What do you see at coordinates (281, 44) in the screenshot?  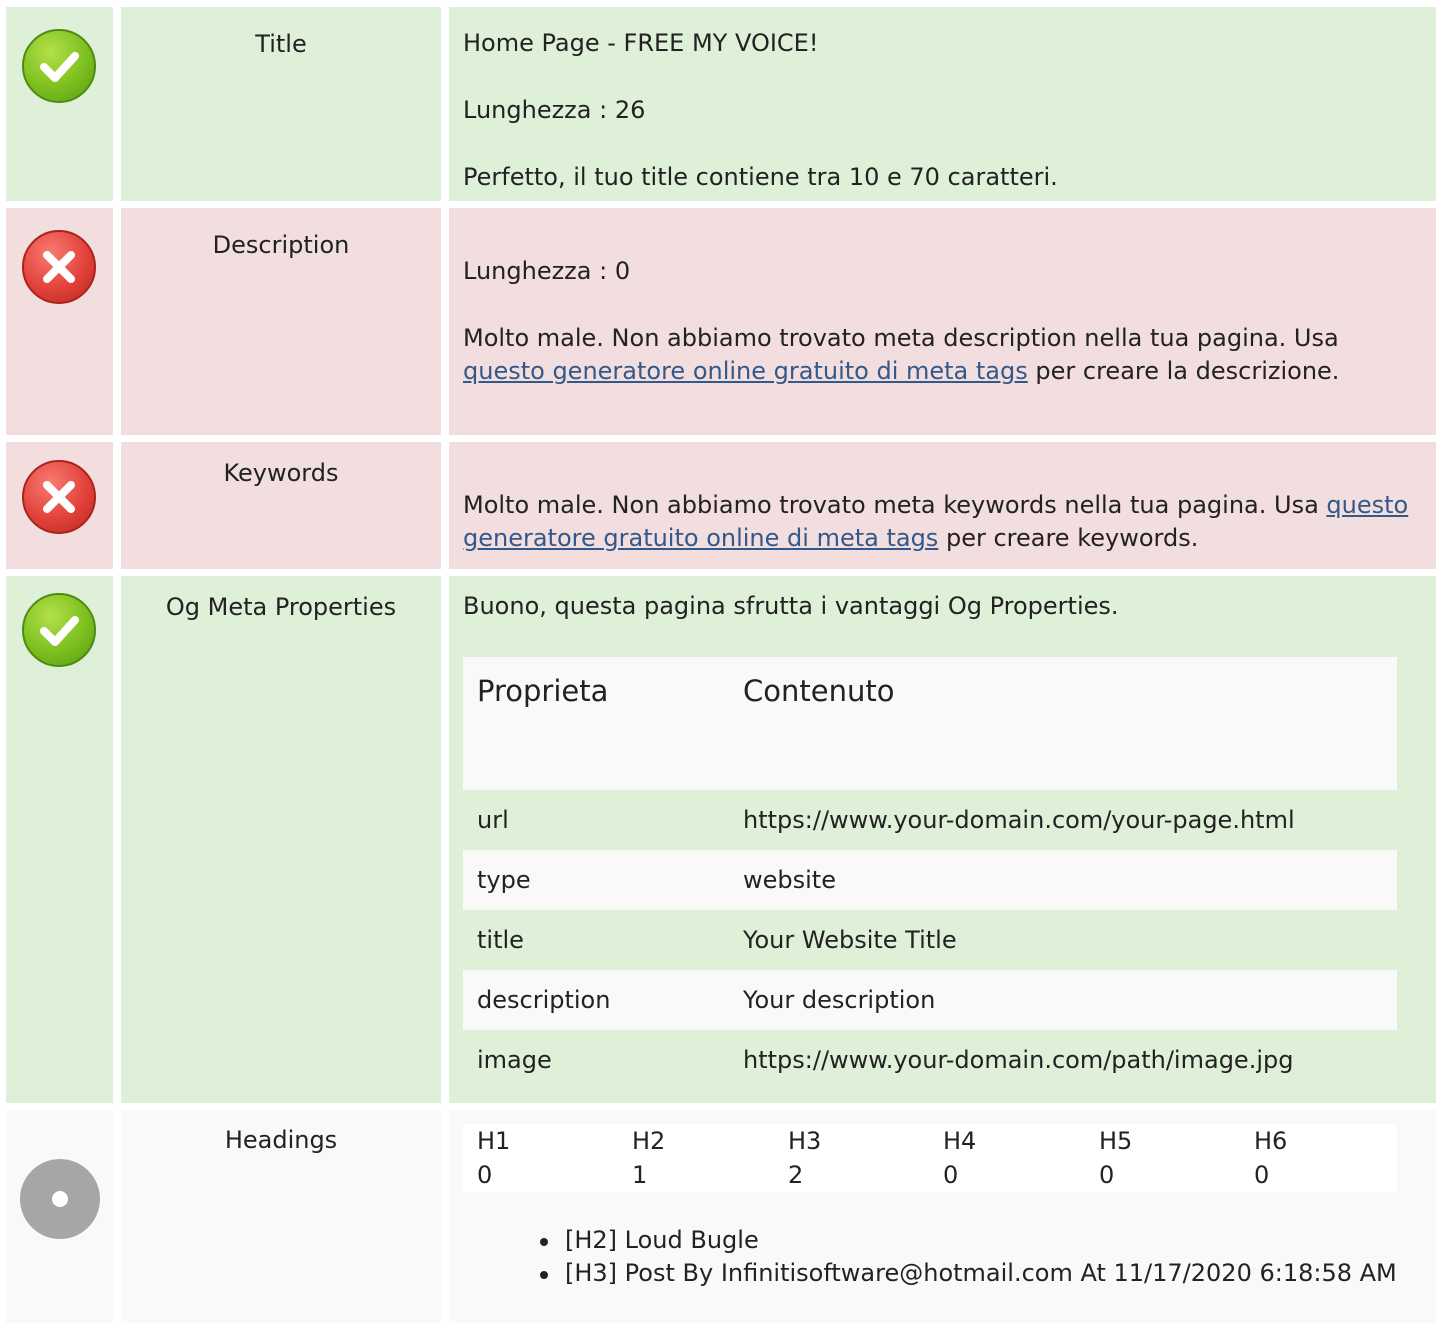 I see `row-label: Title` at bounding box center [281, 44].